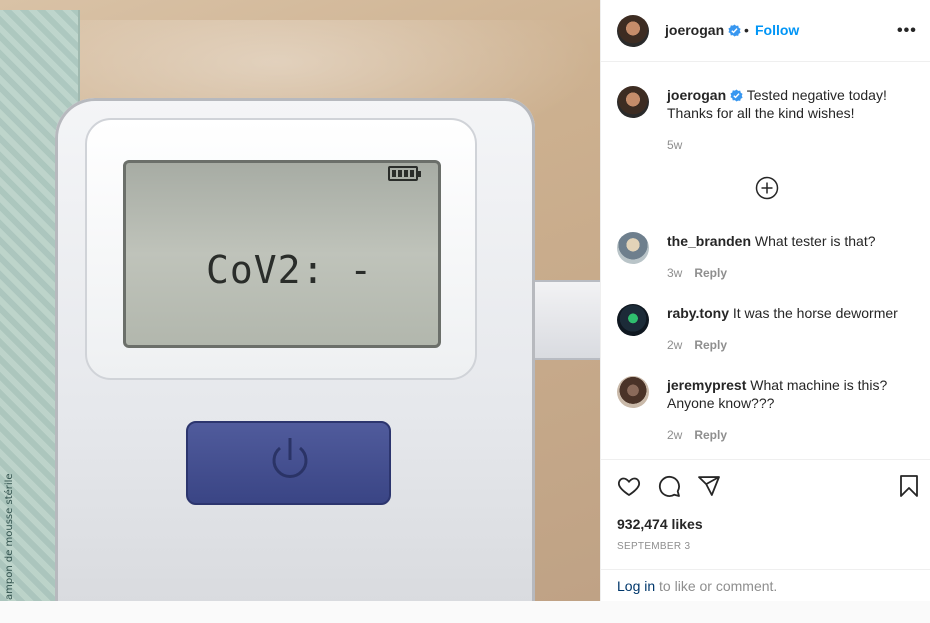 The width and height of the screenshot is (930, 623). Describe the element at coordinates (698, 313) in the screenshot. I see `comment-username: raby.tony` at that location.